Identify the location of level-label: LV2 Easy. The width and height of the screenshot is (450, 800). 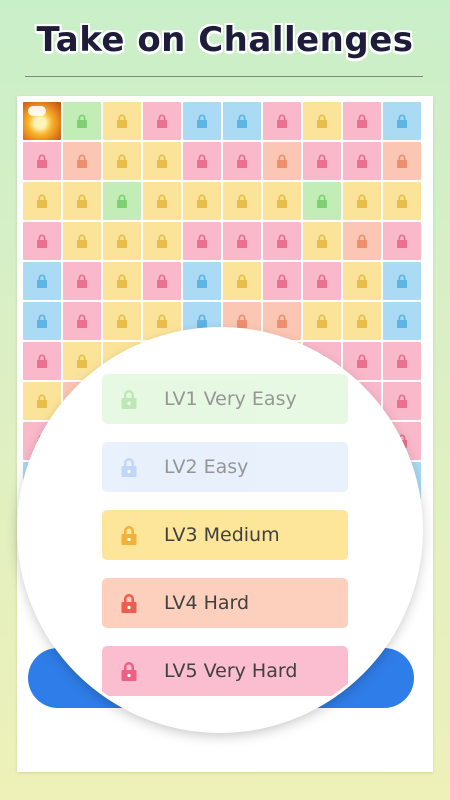
(206, 467).